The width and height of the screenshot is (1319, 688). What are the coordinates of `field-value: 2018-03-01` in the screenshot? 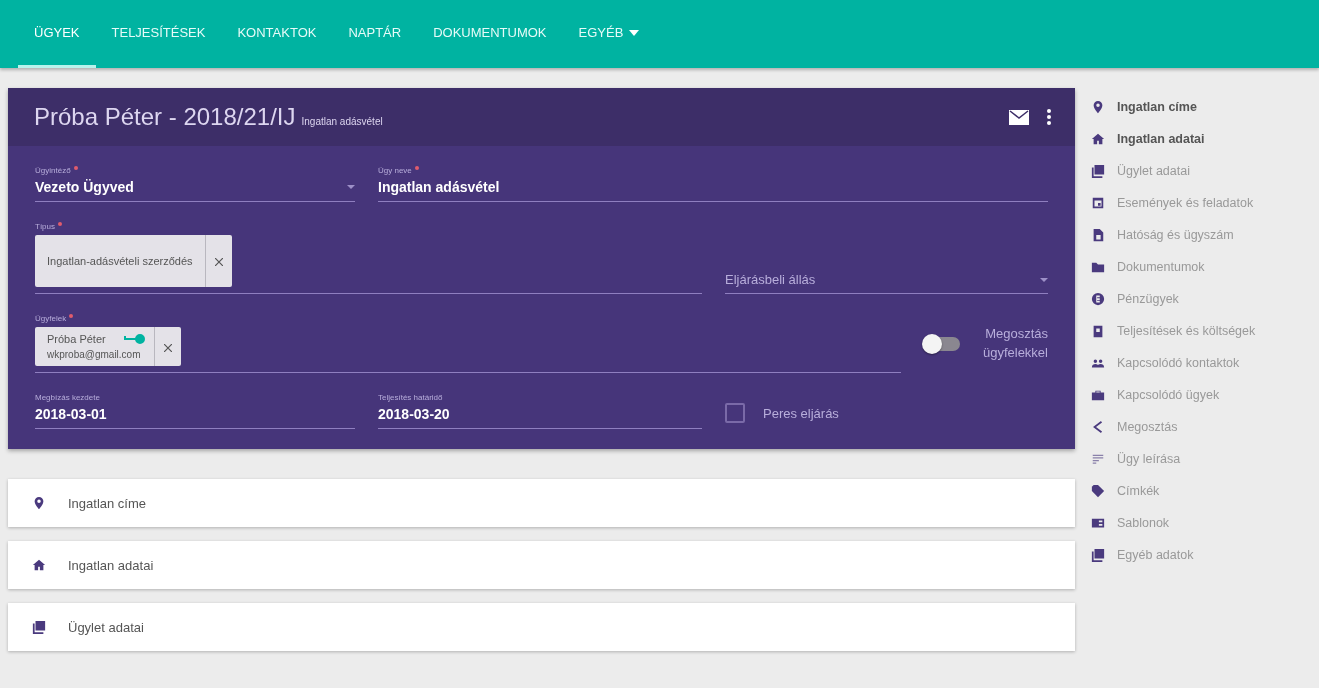 It's located at (71, 414).